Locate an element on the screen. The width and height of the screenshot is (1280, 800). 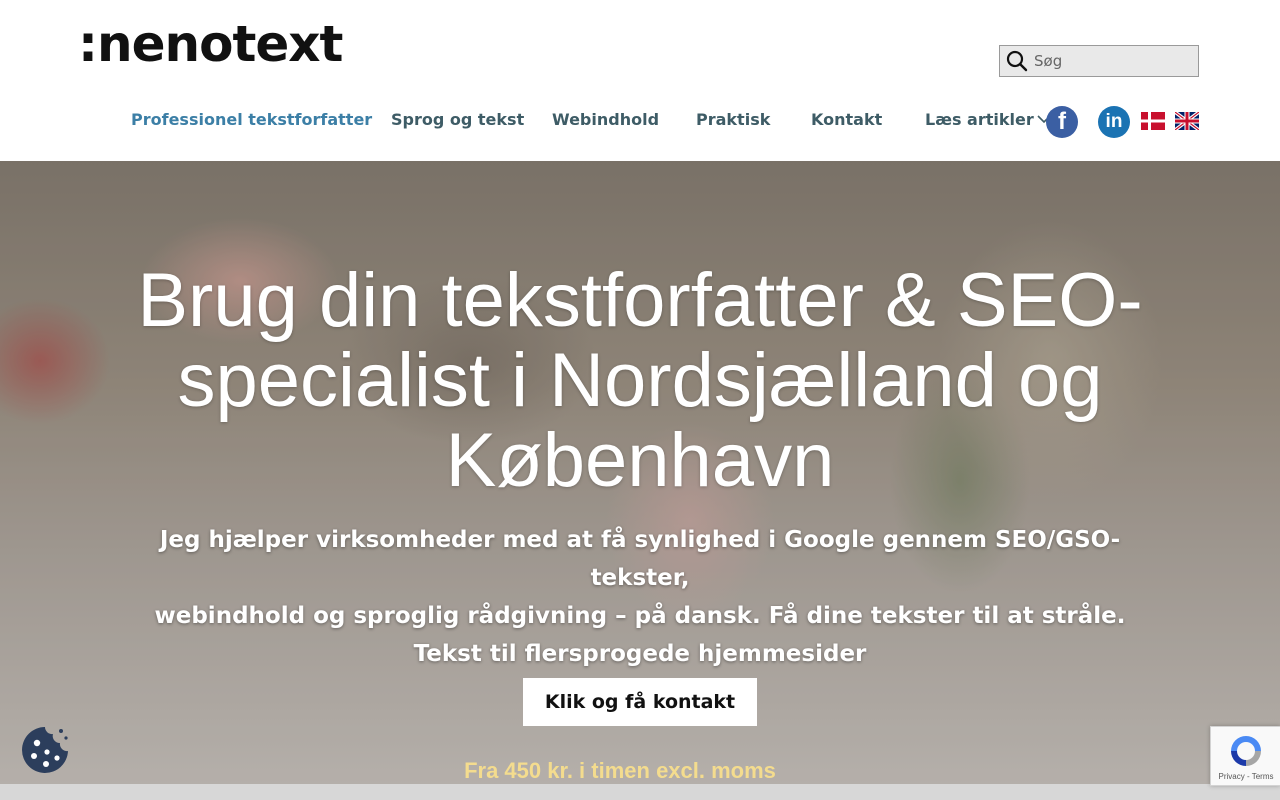
contact-cta-button: Klik og få kontakt is located at coordinates (640, 702).